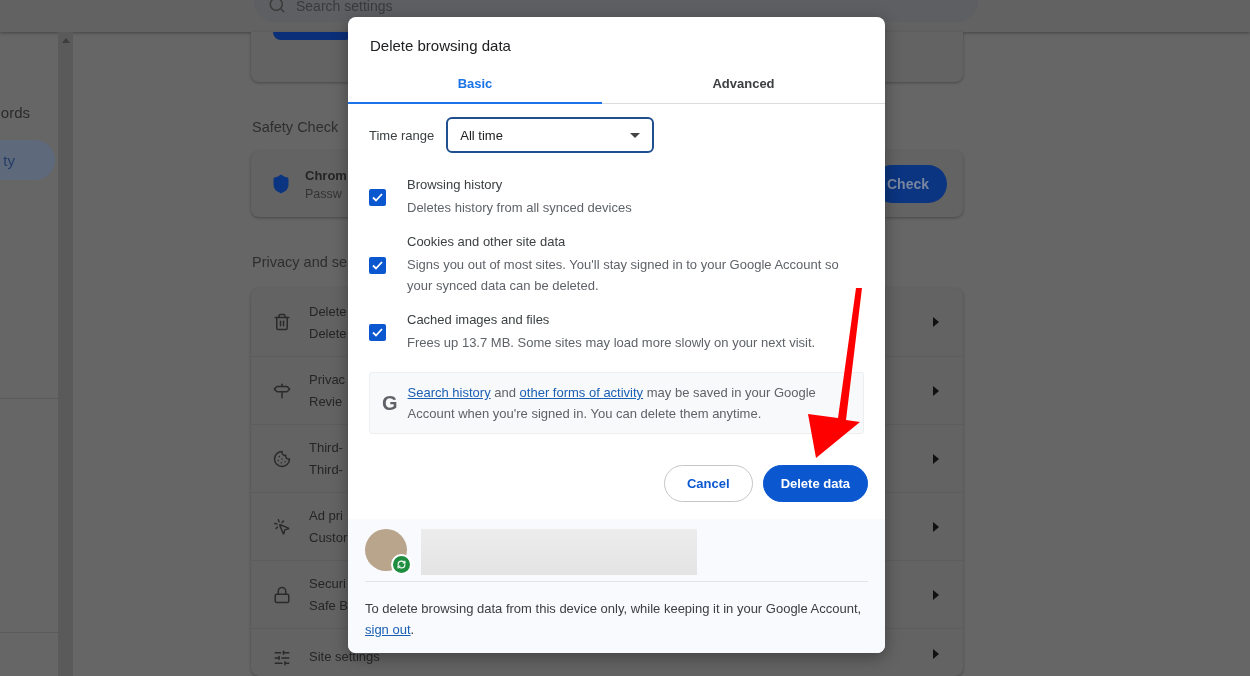  I want to click on item-subtitle: Safe B, so click(329, 605).